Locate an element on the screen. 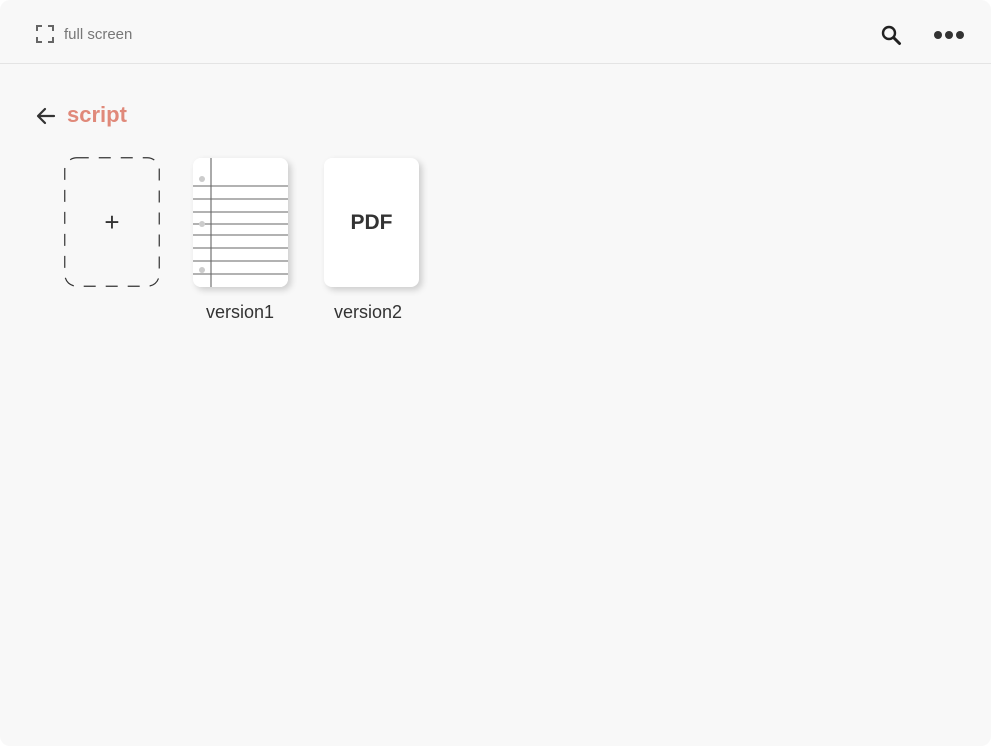  file-thumbnail is located at coordinates (240, 222).